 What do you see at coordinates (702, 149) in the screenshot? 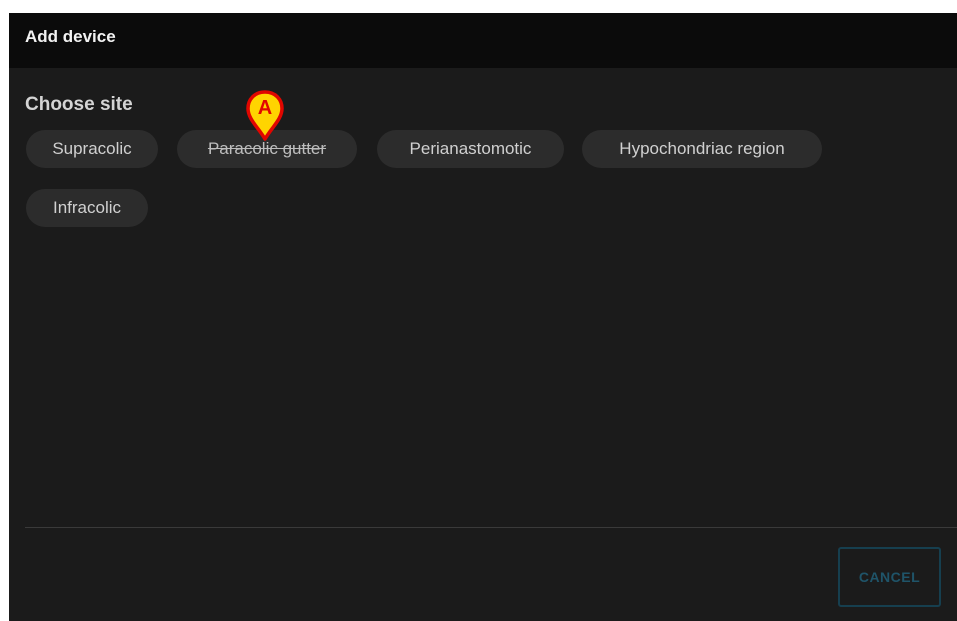
I see `site-chip-hypochondriac-region: Hypochondriac region` at bounding box center [702, 149].